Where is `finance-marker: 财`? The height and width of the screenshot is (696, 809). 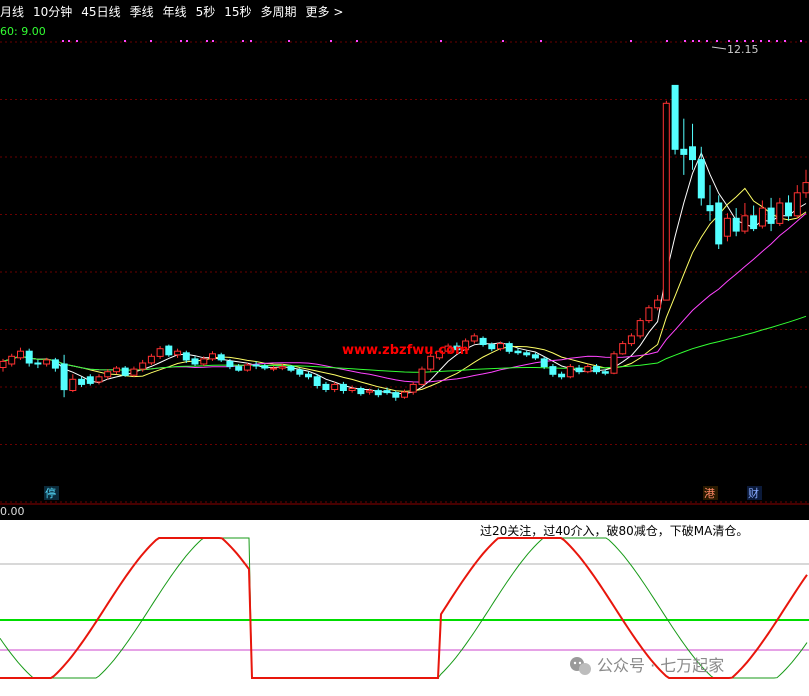 finance-marker: 财 is located at coordinates (753, 493).